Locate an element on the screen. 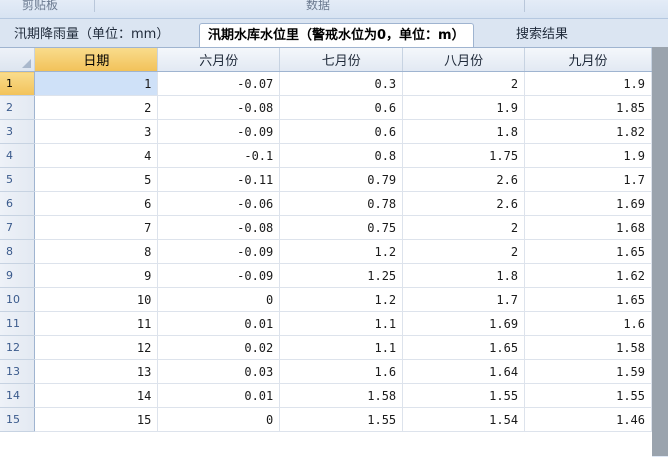  table-cell: 0.03 is located at coordinates (219, 371).